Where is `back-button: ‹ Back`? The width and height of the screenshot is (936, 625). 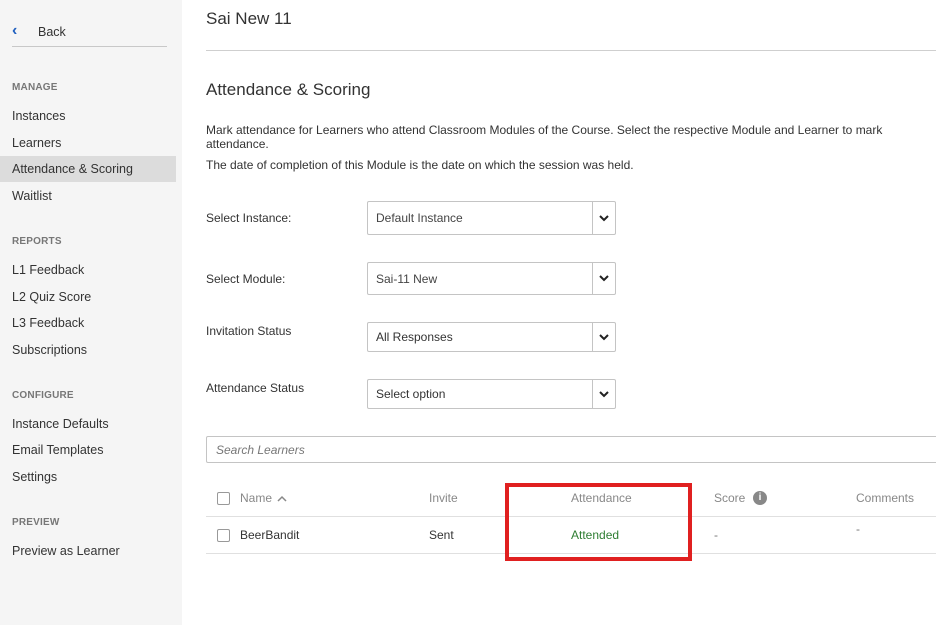 back-button: ‹ Back is located at coordinates (89, 32).